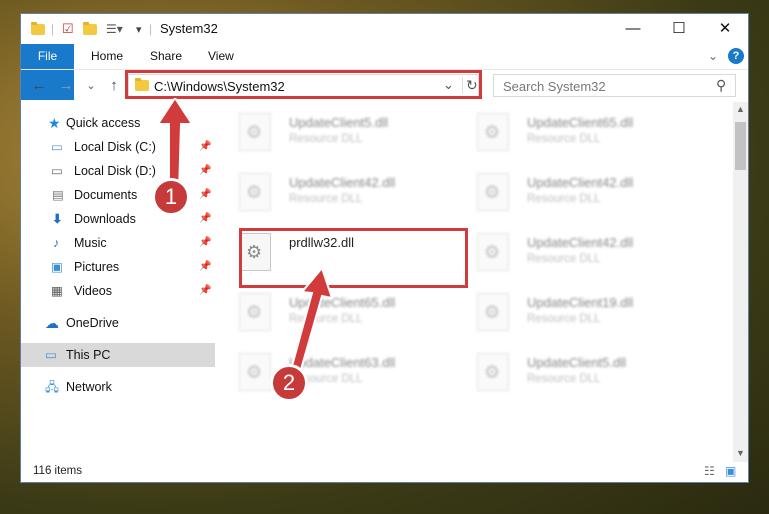 Image resolution: width=769 pixels, height=514 pixels. What do you see at coordinates (303, 84) in the screenshot?
I see `address-bar-highlight` at bounding box center [303, 84].